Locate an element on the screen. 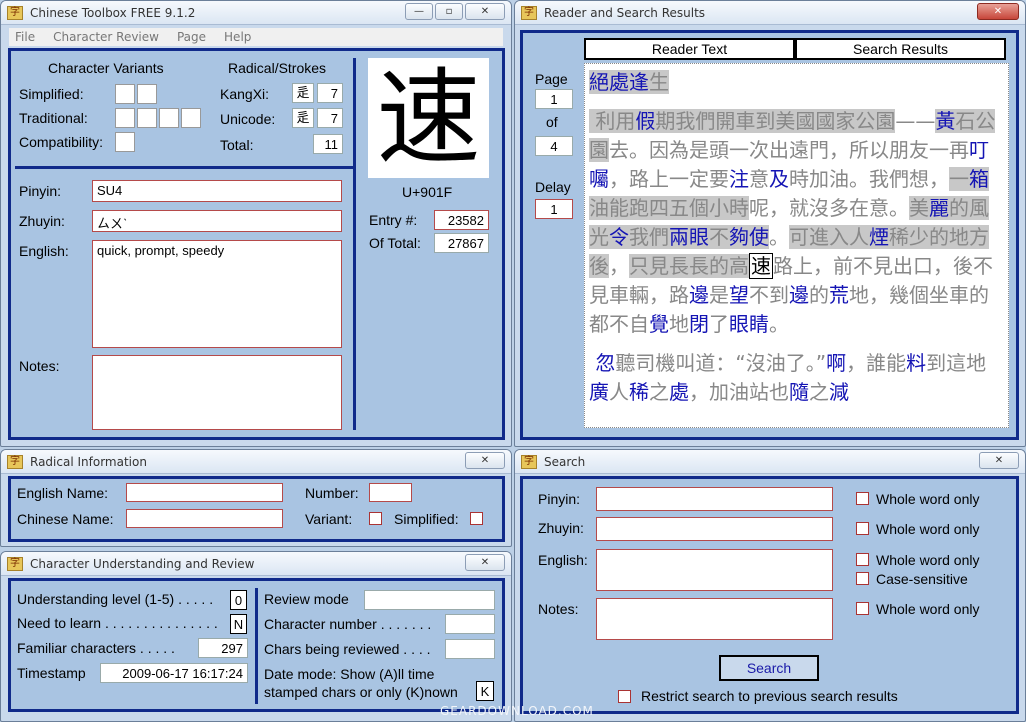 The height and width of the screenshot is (722, 1026). maximize-icon: ▫ is located at coordinates (449, 11).